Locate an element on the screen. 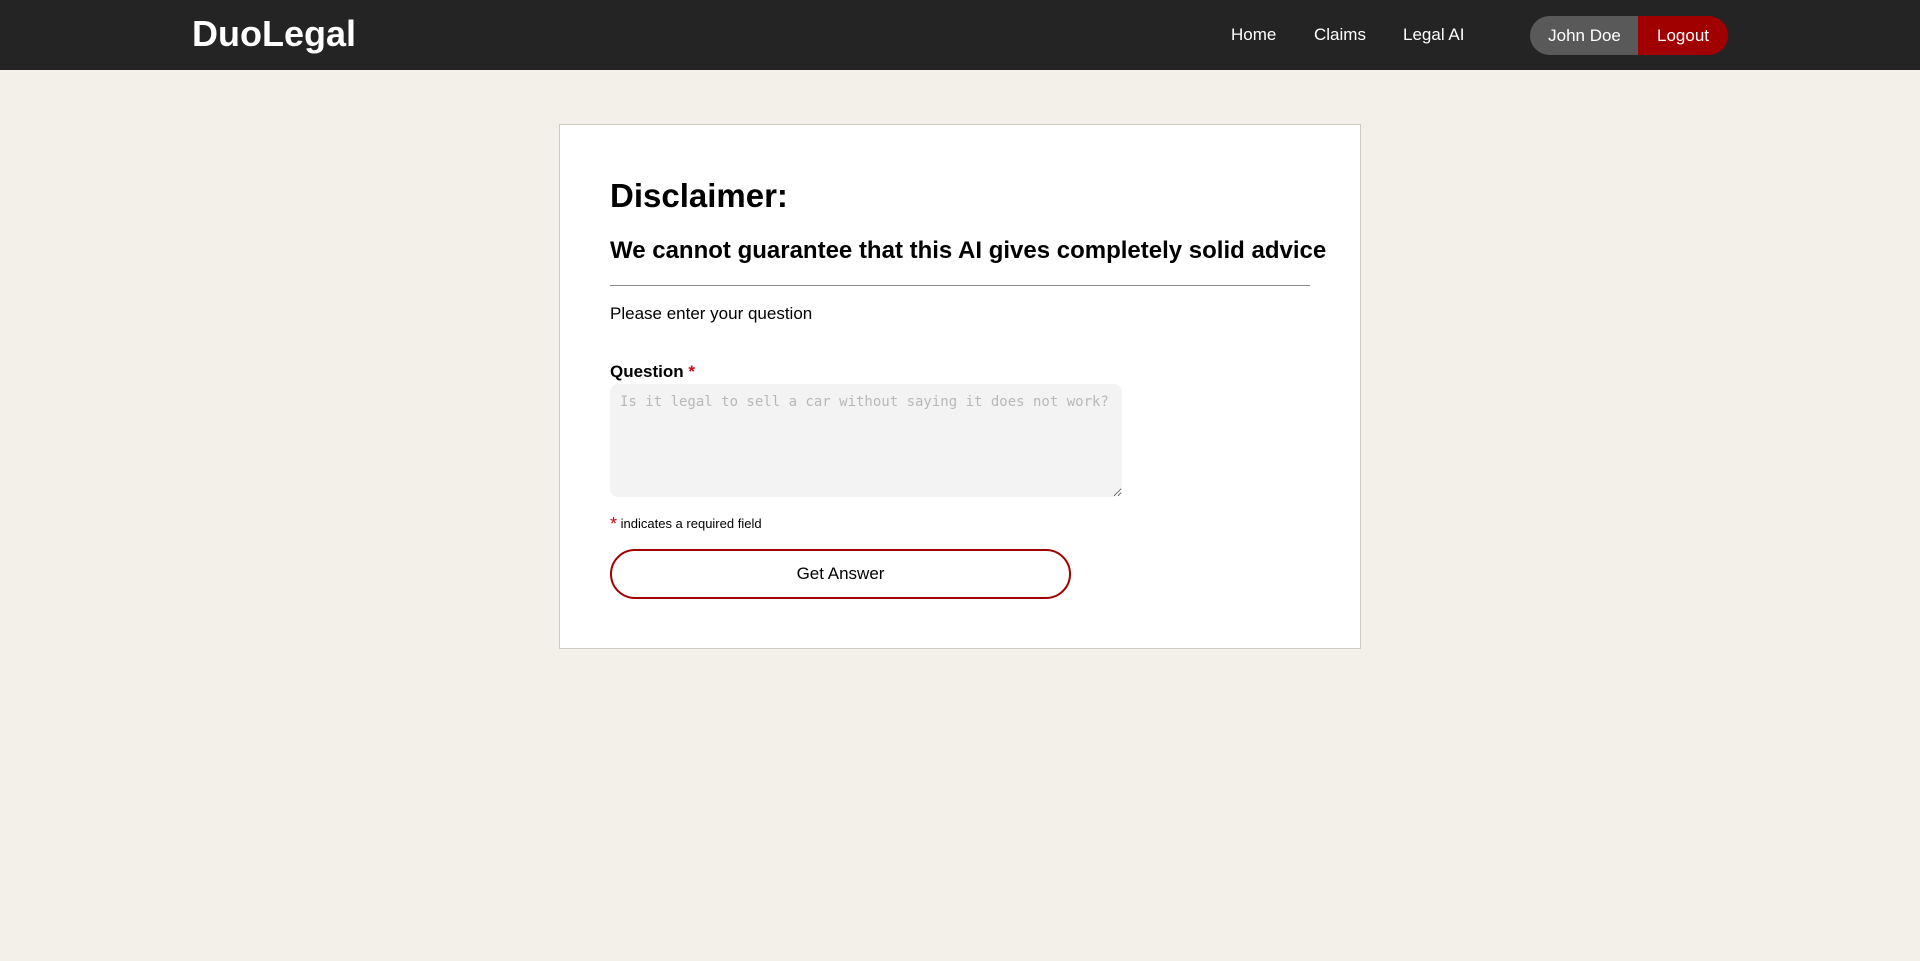  divider is located at coordinates (960, 285).